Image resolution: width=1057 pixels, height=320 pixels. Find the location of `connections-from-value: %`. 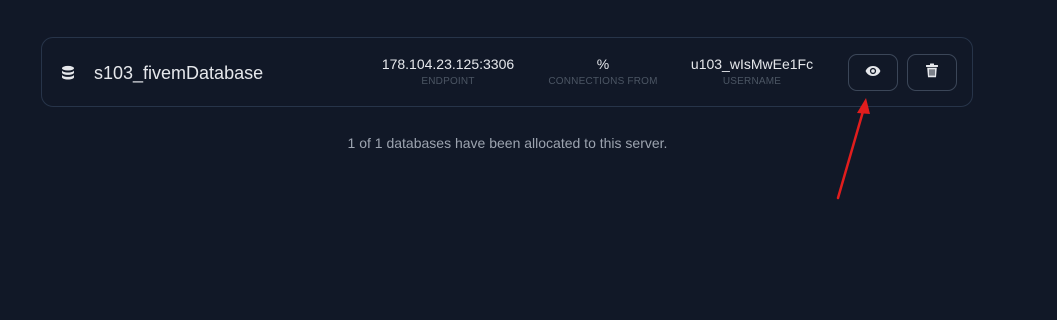

connections-from-value: % is located at coordinates (603, 64).